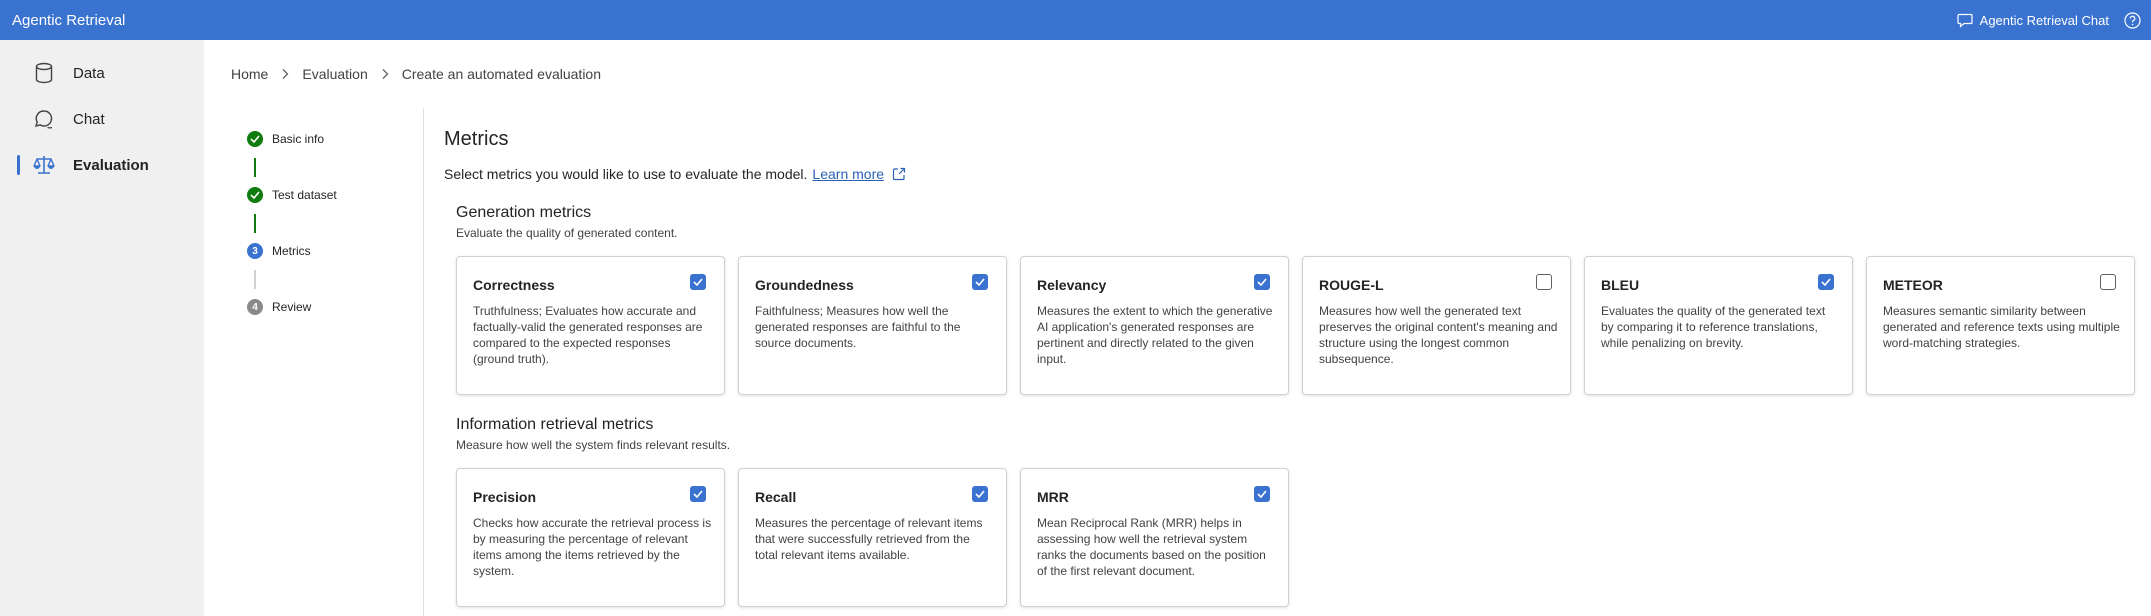  I want to click on sidebar-item-chat: Chat, so click(102, 119).